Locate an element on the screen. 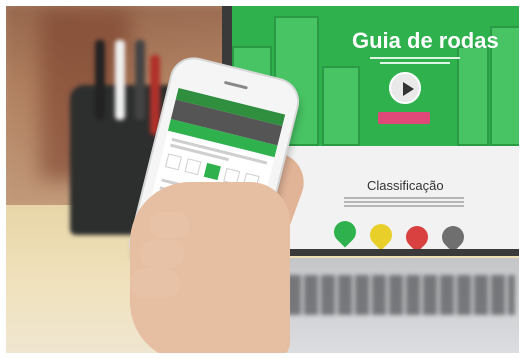  section-title: Classificação is located at coordinates (405, 185).